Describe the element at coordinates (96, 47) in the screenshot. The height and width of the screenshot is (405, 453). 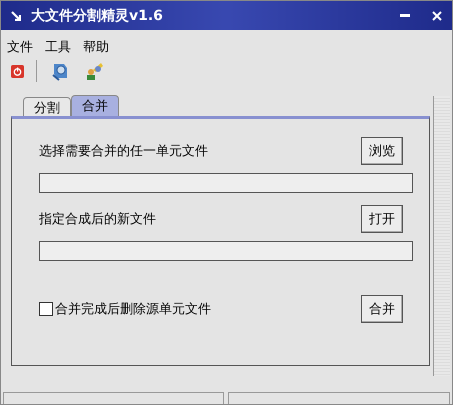
I see `menu-item: 帮助` at that location.